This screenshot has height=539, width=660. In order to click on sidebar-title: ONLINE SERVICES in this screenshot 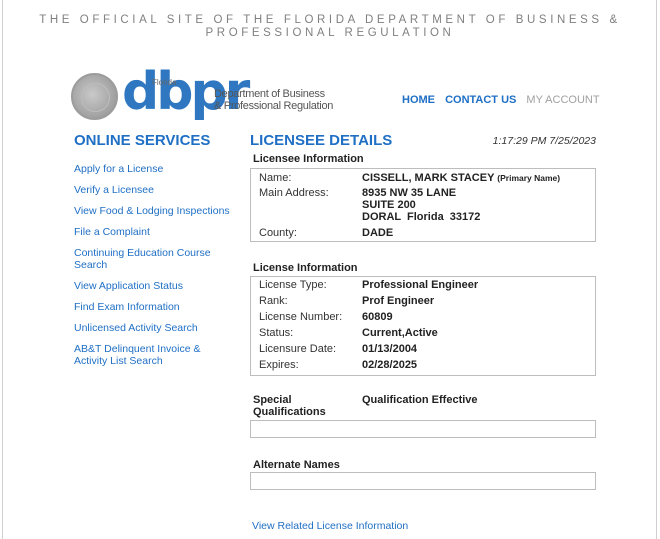, I will do `click(142, 140)`.